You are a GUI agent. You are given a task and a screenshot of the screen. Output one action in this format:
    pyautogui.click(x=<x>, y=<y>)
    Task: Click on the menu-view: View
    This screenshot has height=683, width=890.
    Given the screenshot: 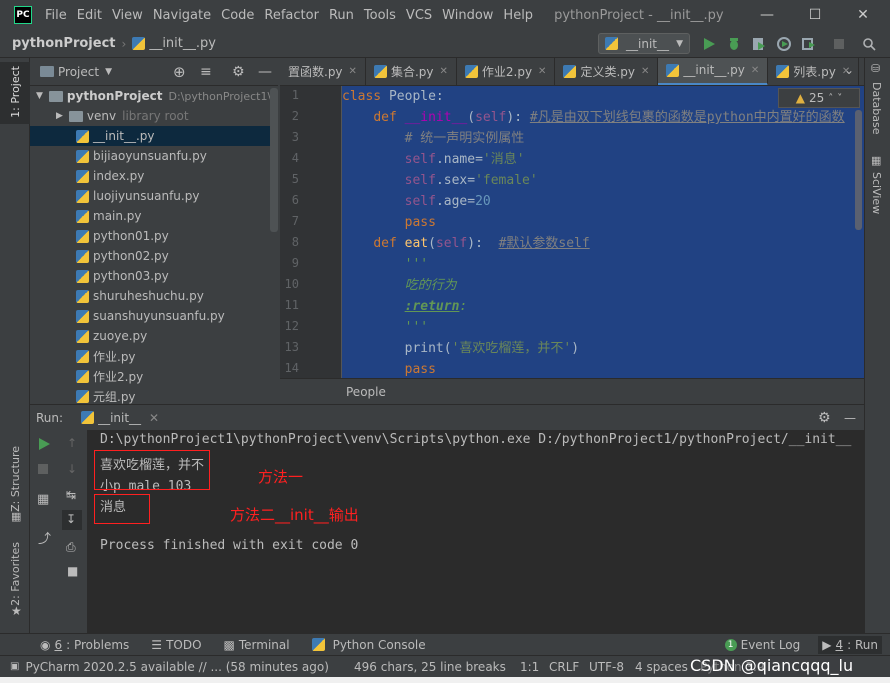 What is the action you would take?
    pyautogui.click(x=127, y=15)
    